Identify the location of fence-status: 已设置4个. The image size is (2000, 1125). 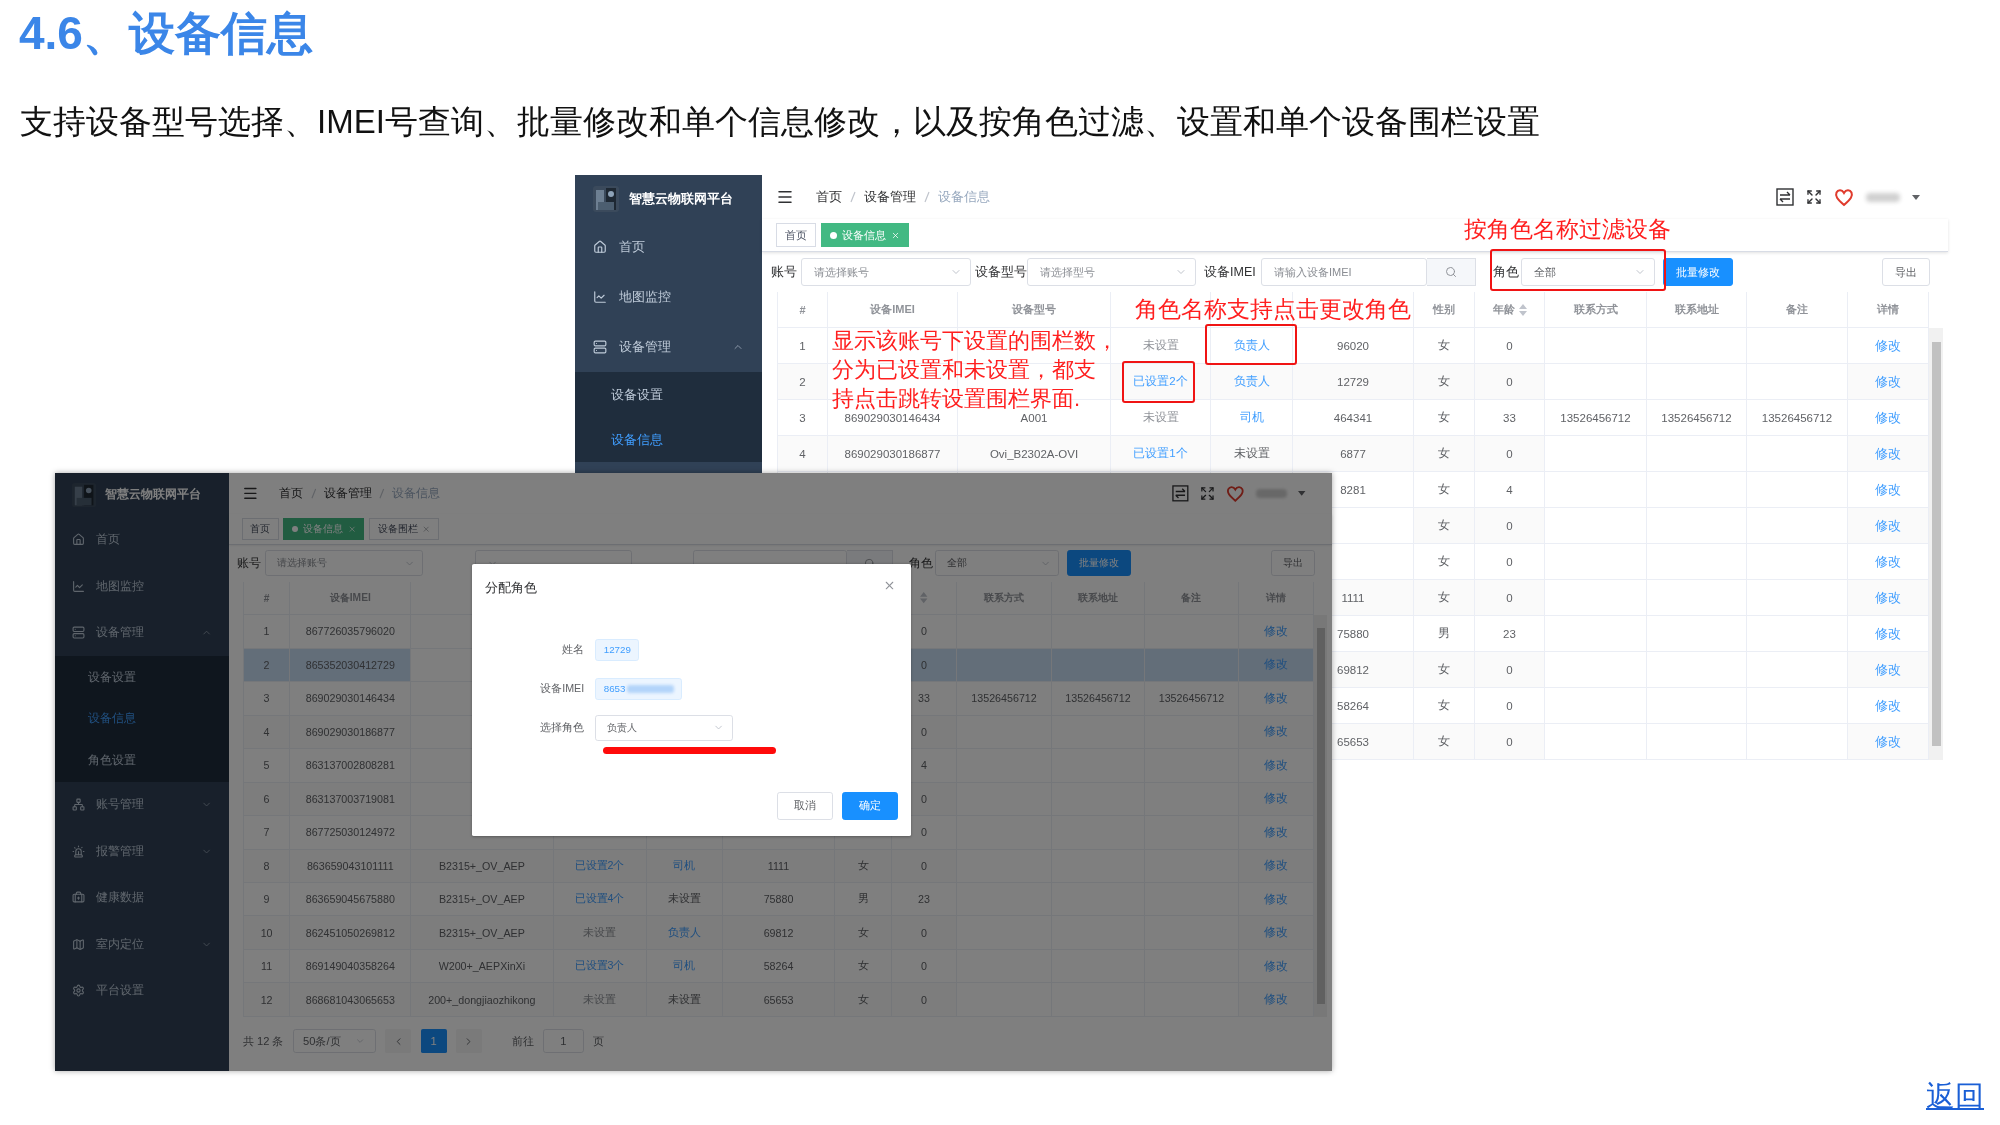
(599, 899).